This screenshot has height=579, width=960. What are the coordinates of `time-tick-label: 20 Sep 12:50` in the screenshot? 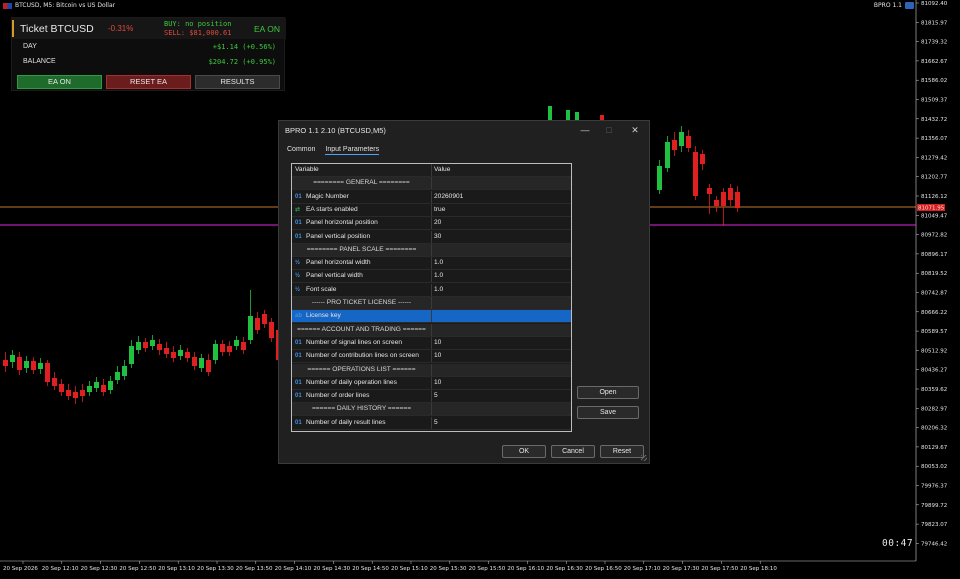 It's located at (137, 569).